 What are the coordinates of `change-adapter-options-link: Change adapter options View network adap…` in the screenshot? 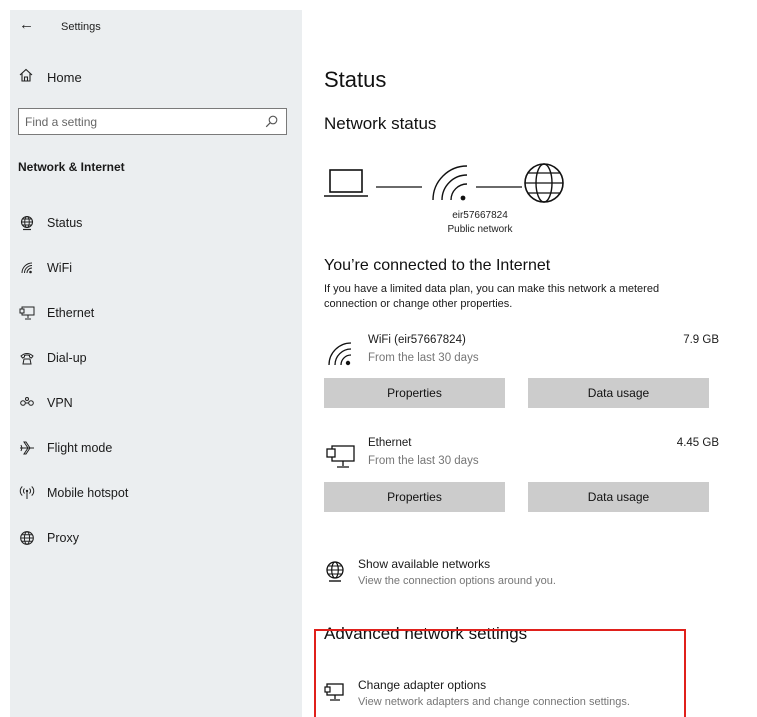 It's located at (524, 696).